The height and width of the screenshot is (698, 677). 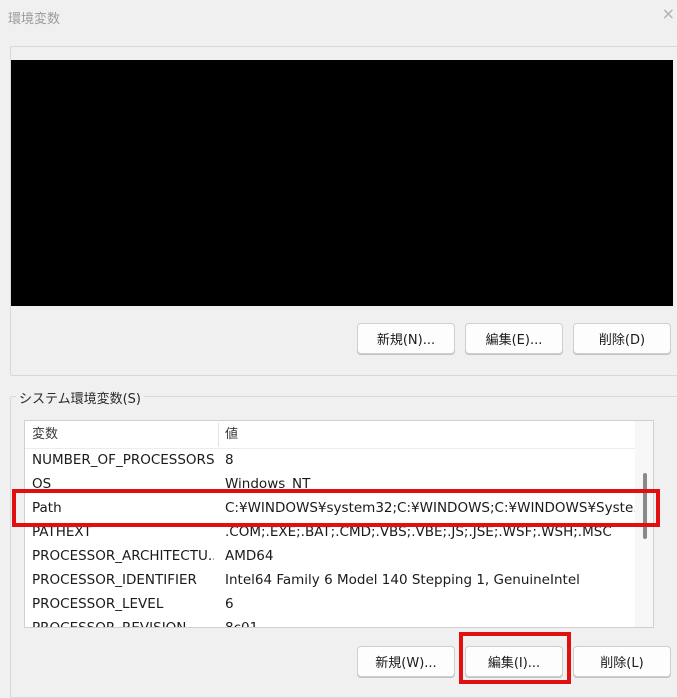 I want to click on variable-name: PATHEXT, so click(x=62, y=532).